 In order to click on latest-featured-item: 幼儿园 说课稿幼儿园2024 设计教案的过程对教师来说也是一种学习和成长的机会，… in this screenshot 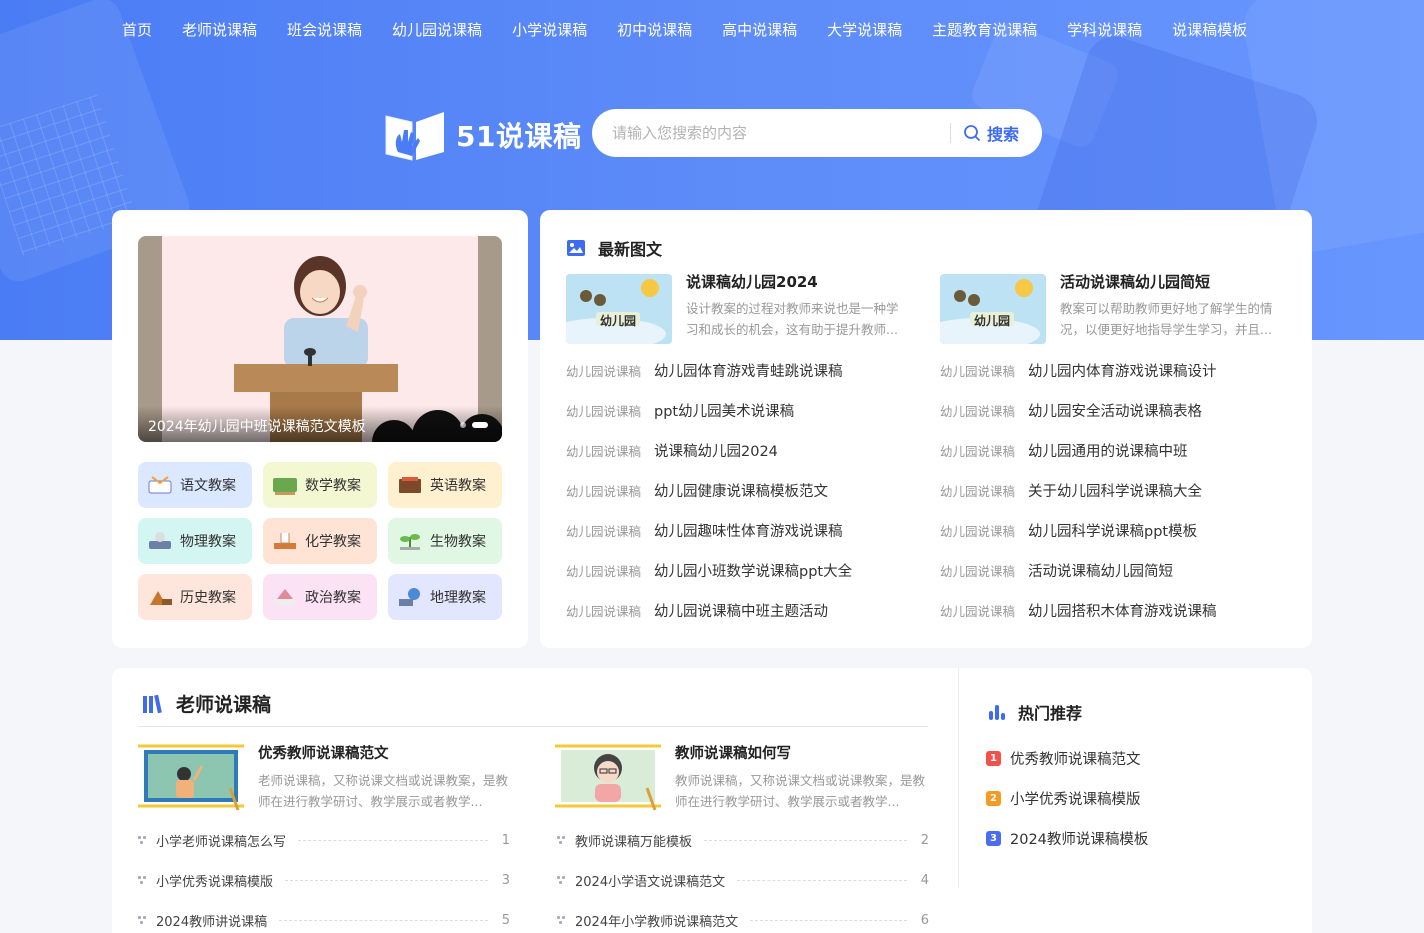, I will do `click(739, 308)`.